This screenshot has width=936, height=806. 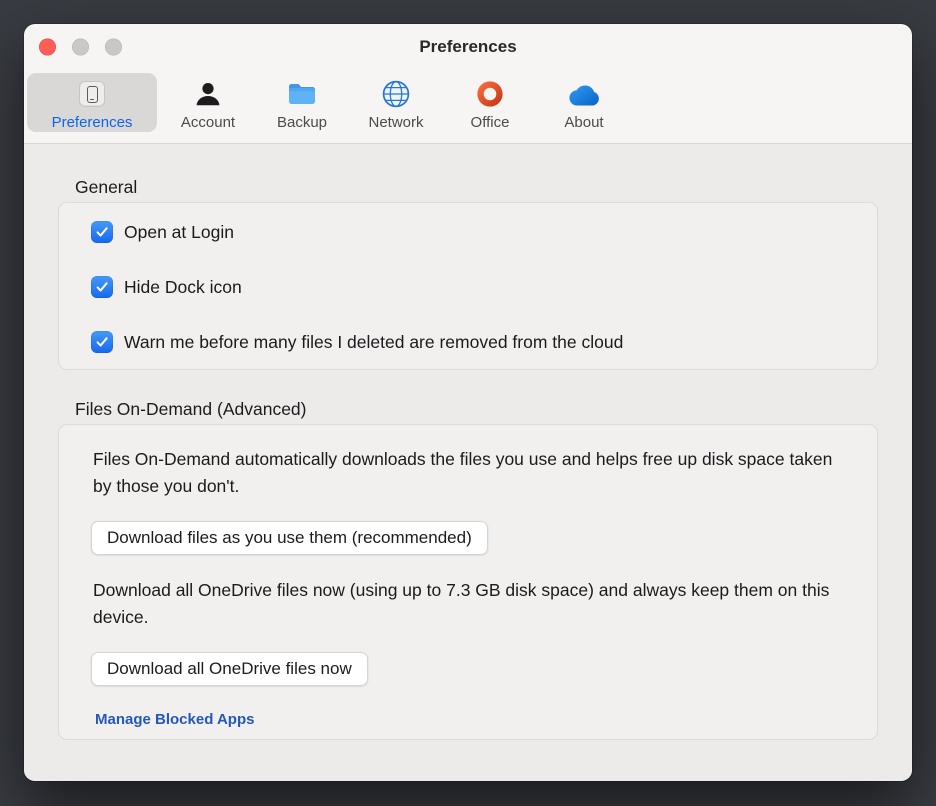 I want to click on download-all-button: Download all OneDrive files now, so click(x=229, y=669).